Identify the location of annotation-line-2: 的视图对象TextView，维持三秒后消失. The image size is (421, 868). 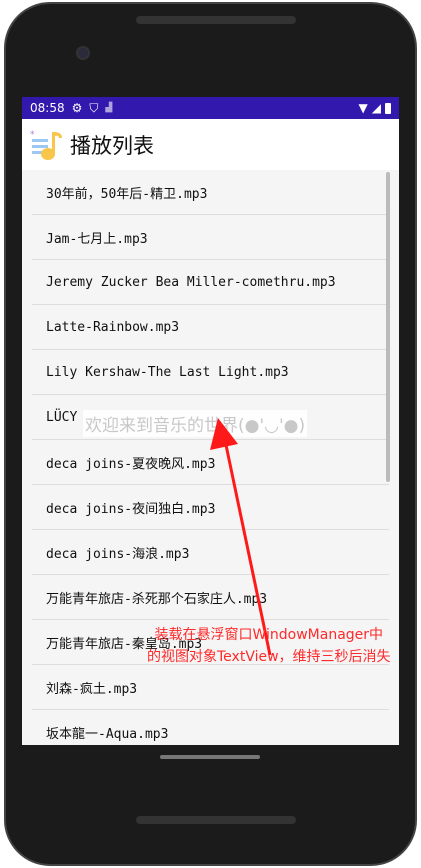
(269, 657).